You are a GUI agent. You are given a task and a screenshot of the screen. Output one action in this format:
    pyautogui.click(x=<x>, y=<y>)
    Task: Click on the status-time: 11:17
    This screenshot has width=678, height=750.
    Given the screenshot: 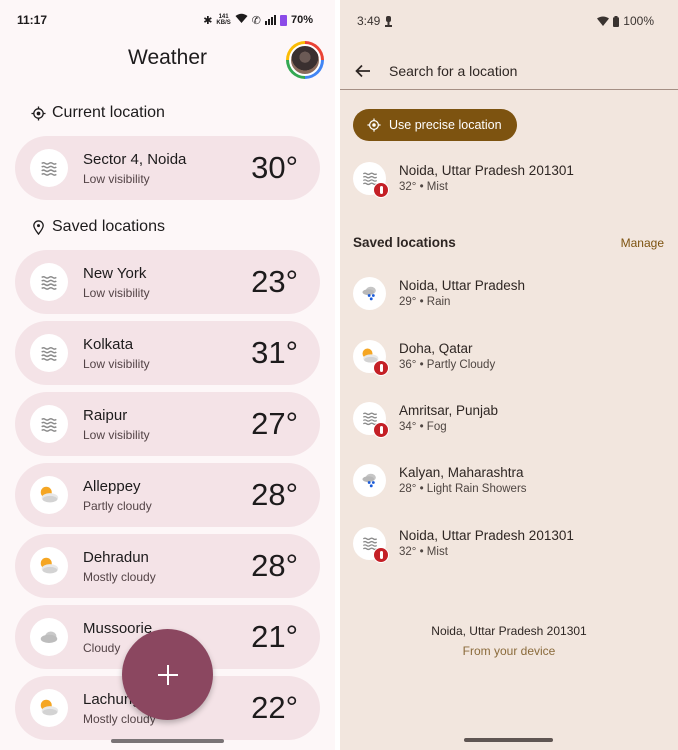 What is the action you would take?
    pyautogui.click(x=32, y=20)
    